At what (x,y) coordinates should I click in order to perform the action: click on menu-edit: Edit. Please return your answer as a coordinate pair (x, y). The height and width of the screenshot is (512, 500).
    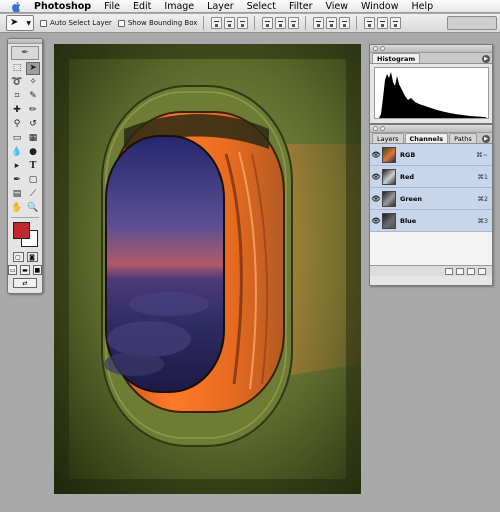
    Looking at the image, I should click on (142, 6).